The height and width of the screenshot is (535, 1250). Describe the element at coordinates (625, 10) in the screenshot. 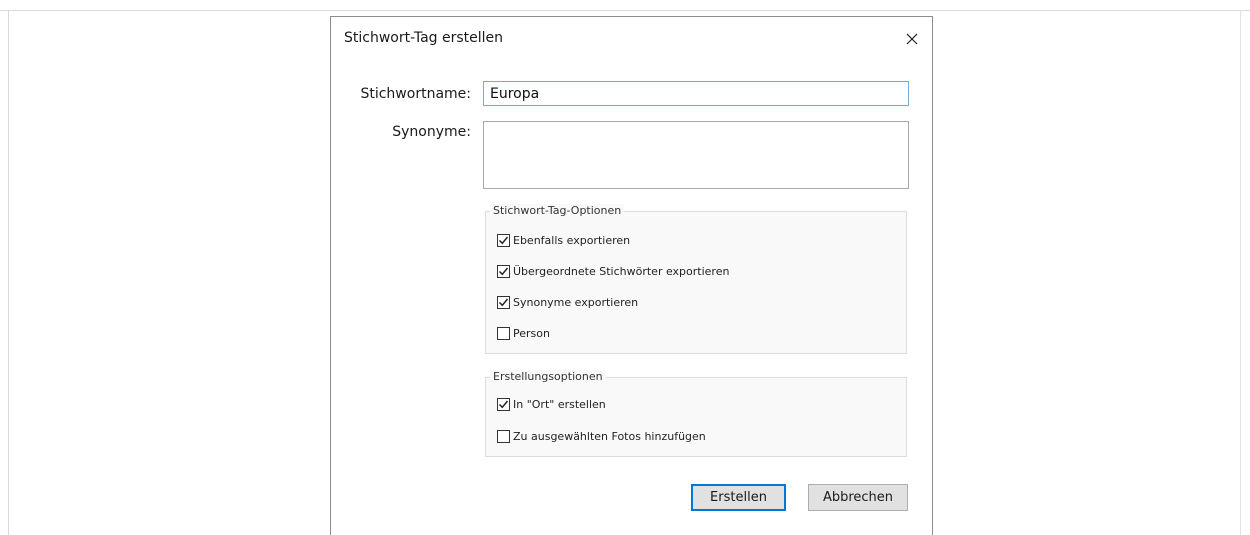

I see `page-top-divider` at that location.